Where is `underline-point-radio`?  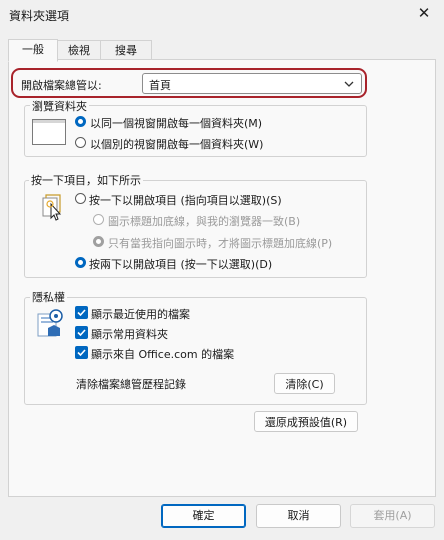 underline-point-radio is located at coordinates (98, 241).